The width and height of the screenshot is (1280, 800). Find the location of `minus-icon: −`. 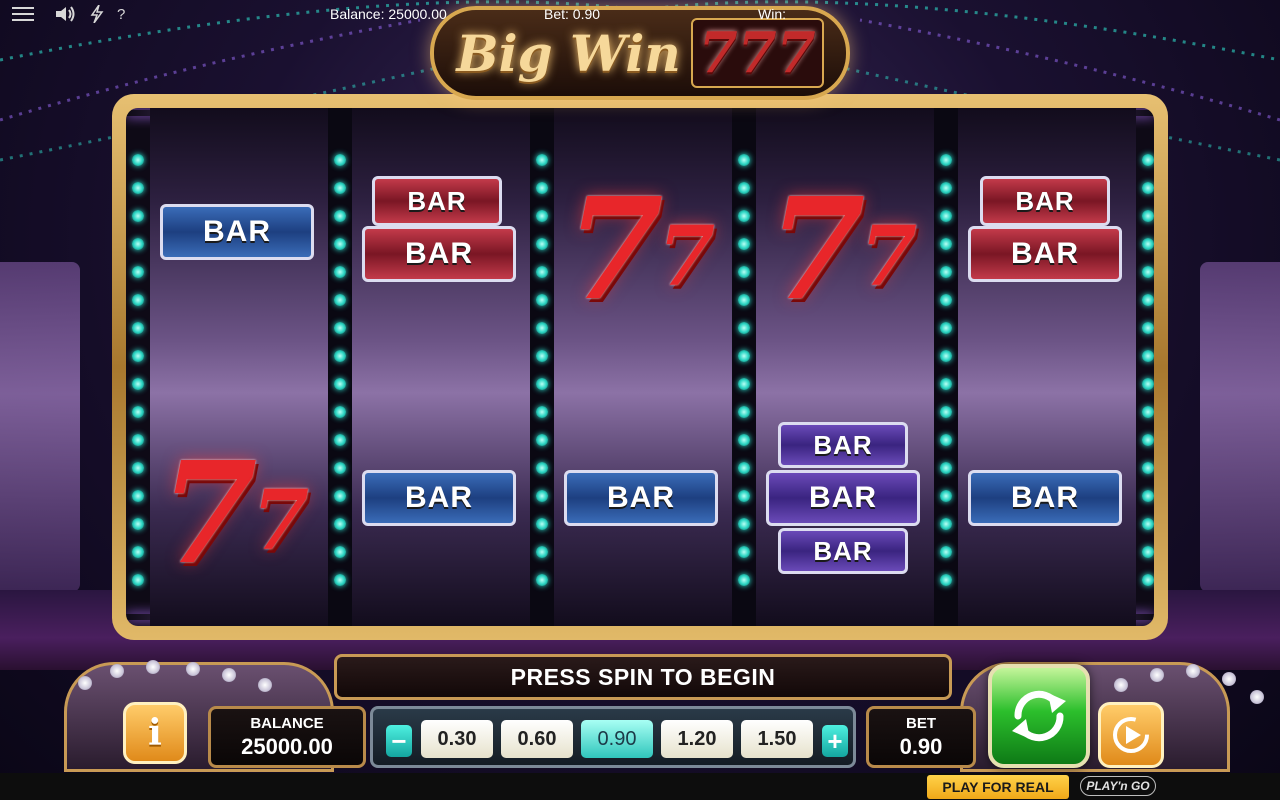

minus-icon: − is located at coordinates (399, 741).